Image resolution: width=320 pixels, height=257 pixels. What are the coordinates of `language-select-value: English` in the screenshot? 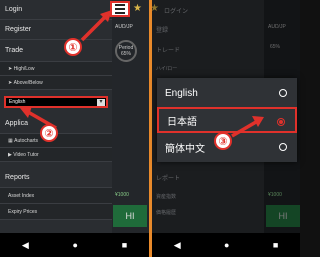 It's located at (17, 102).